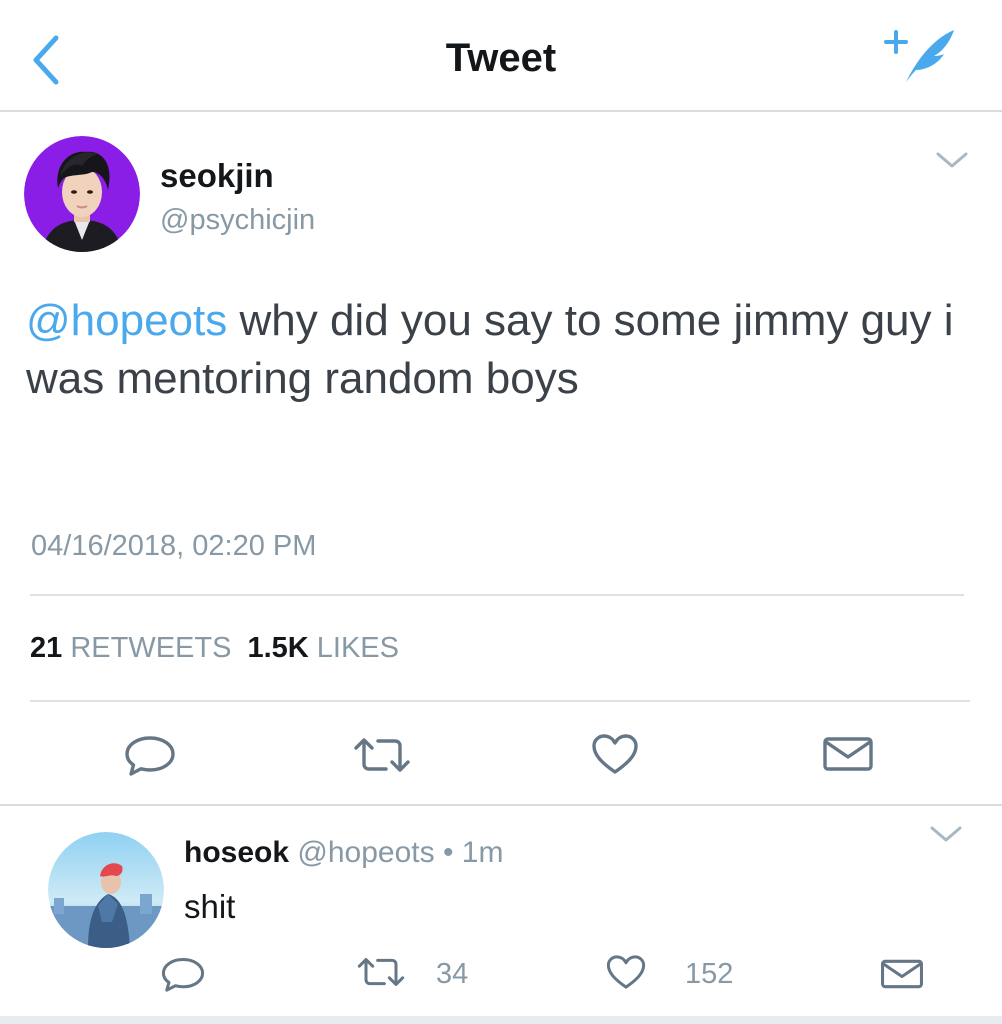 The width and height of the screenshot is (1002, 1024). Describe the element at coordinates (365, 852) in the screenshot. I see `reply-handle: @hopeots` at that location.